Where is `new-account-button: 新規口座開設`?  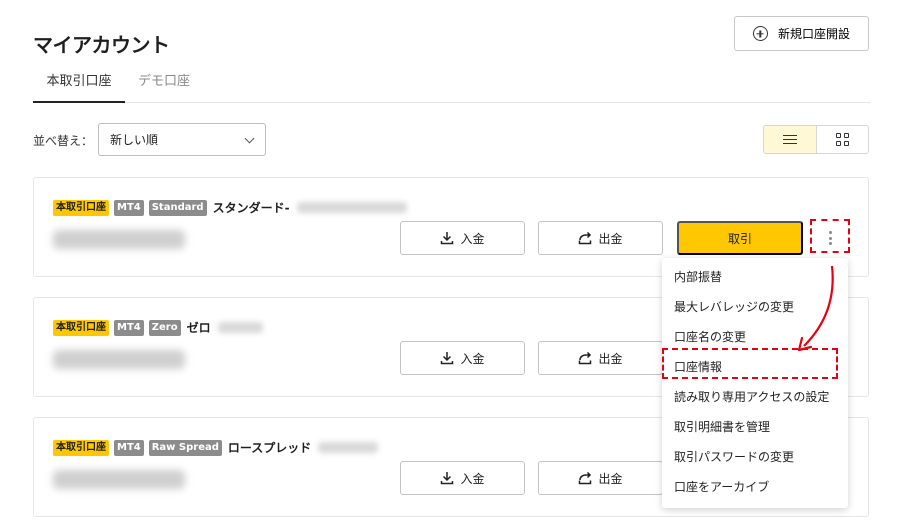 new-account-button: 新規口座開設 is located at coordinates (801, 33).